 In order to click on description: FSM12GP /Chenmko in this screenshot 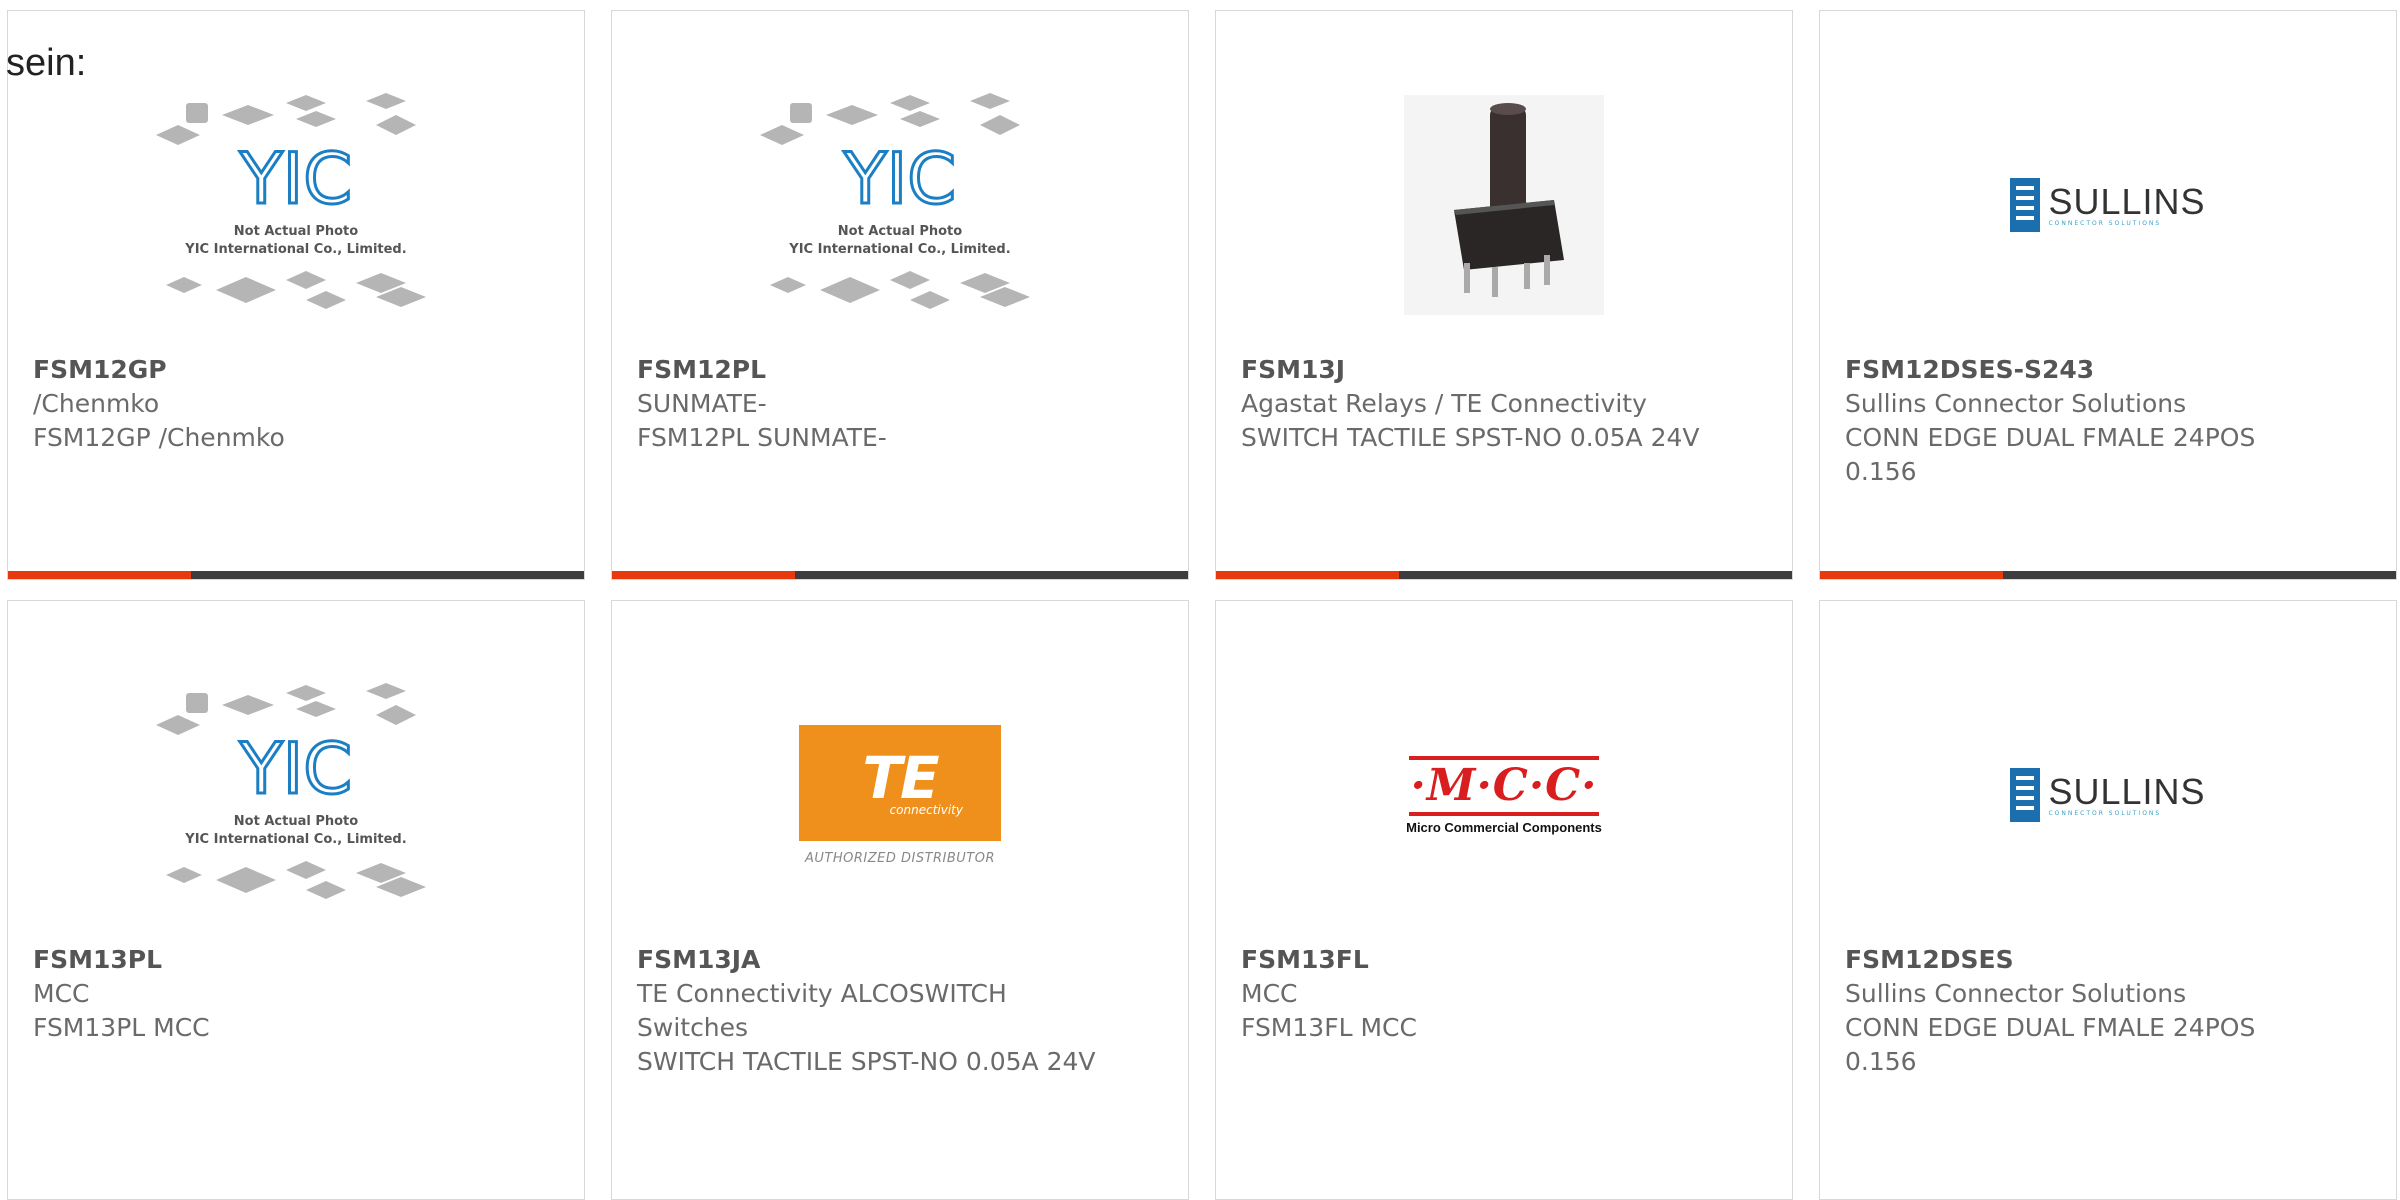, I will do `click(159, 437)`.